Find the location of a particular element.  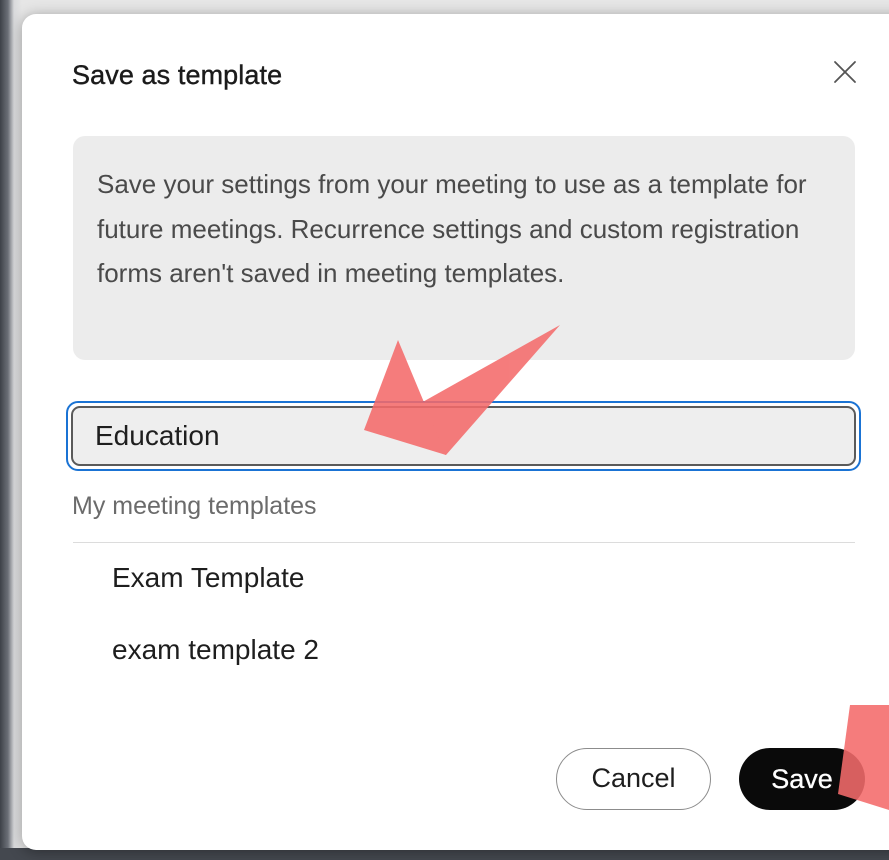

template-name-field-focus-ring is located at coordinates (463, 436).